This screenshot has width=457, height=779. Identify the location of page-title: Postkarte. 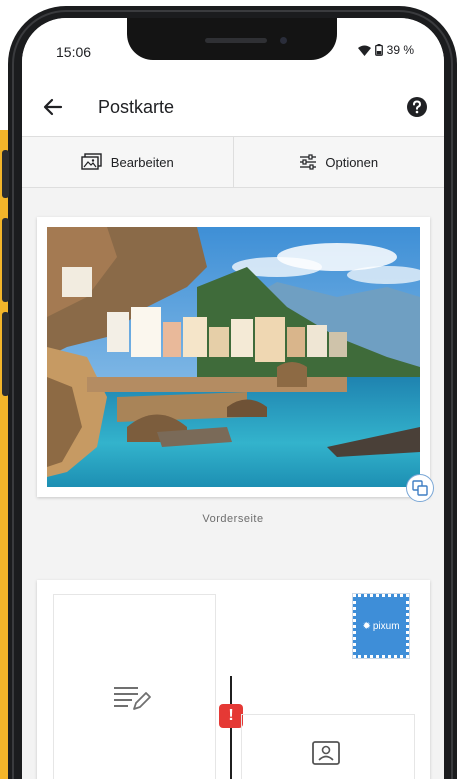
(136, 107).